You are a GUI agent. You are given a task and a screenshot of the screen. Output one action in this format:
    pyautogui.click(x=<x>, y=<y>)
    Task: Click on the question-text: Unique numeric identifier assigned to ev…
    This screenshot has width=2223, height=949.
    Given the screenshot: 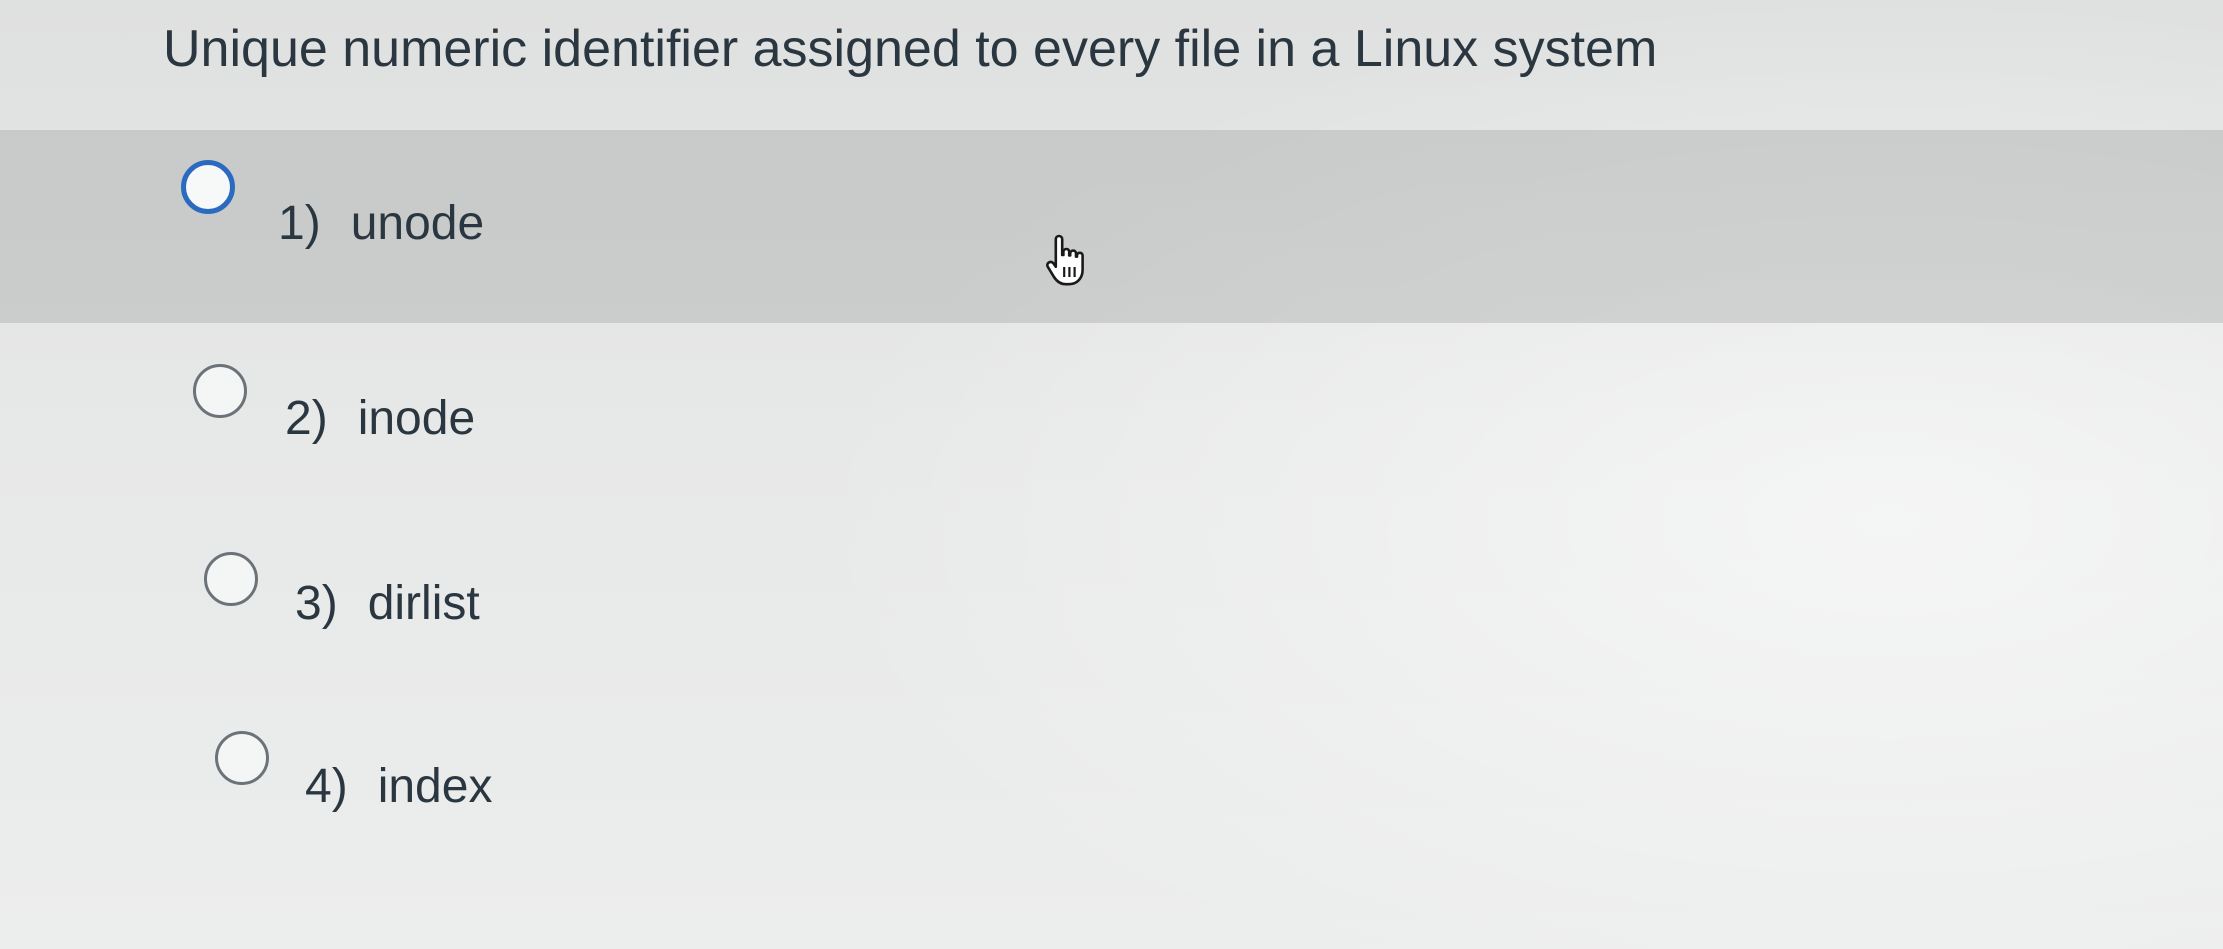 What is the action you would take?
    pyautogui.click(x=910, y=49)
    